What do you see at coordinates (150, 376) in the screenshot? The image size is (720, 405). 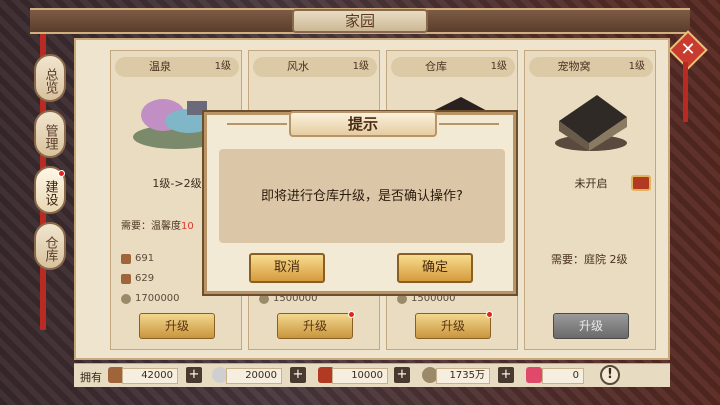 I see `wood-amount: 42000` at bounding box center [150, 376].